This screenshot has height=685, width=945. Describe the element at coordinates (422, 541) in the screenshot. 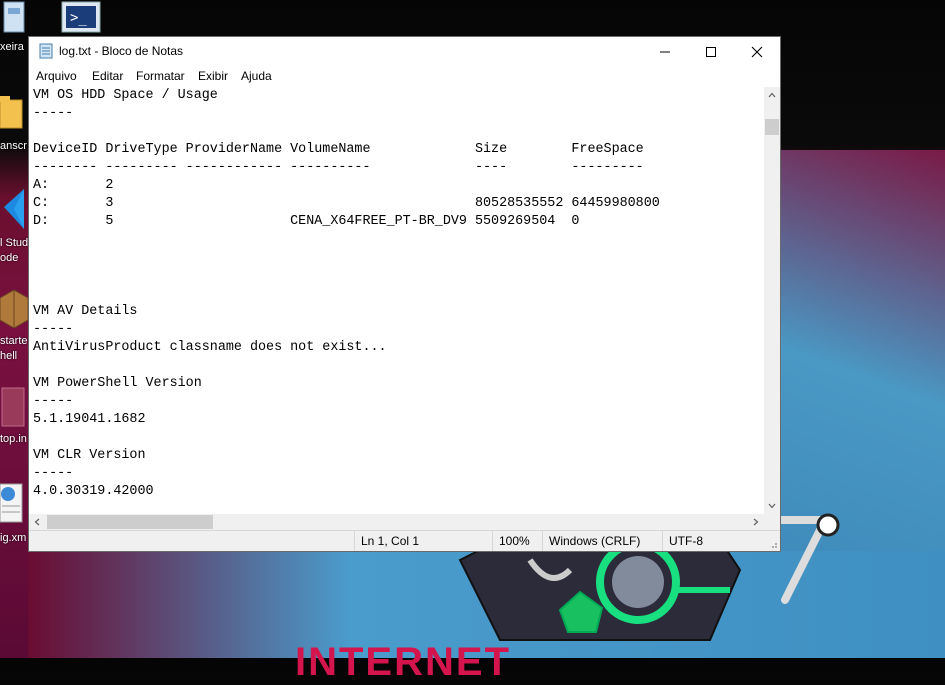

I see `status-cursor-position: Ln 1, Col 1` at that location.